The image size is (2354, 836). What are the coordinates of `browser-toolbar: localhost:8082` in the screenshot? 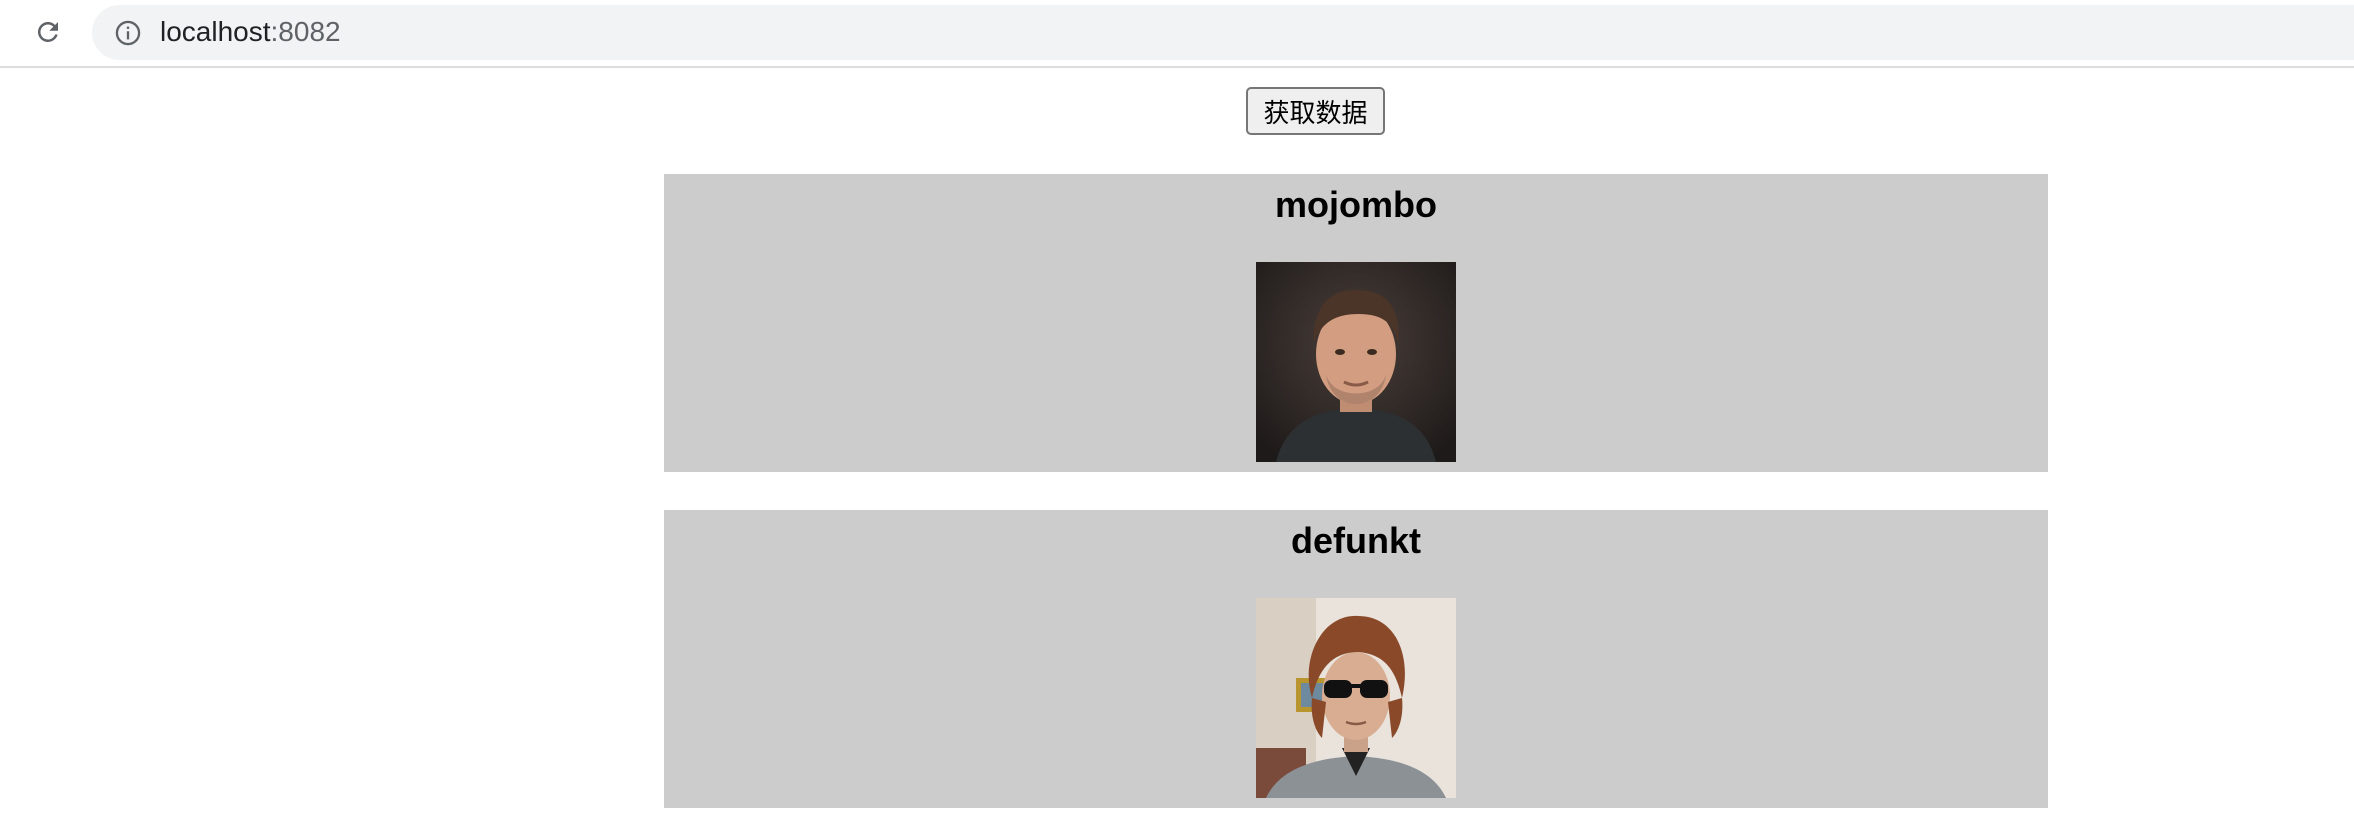 It's located at (1177, 34).